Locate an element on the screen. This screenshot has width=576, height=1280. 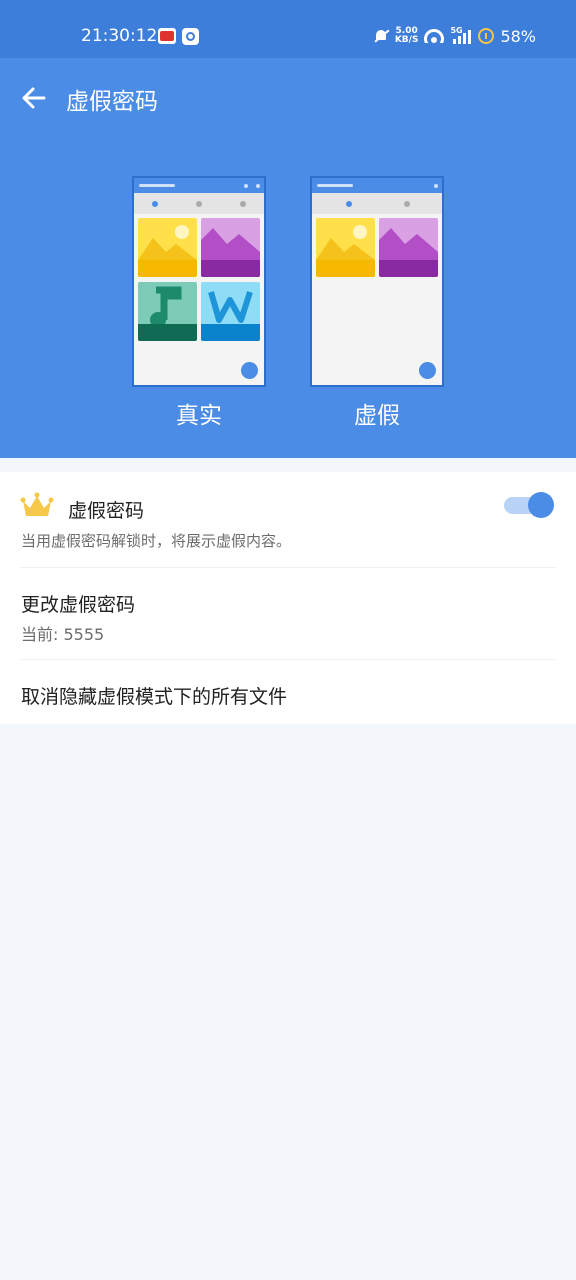
battery-saver-icon is located at coordinates (486, 36).